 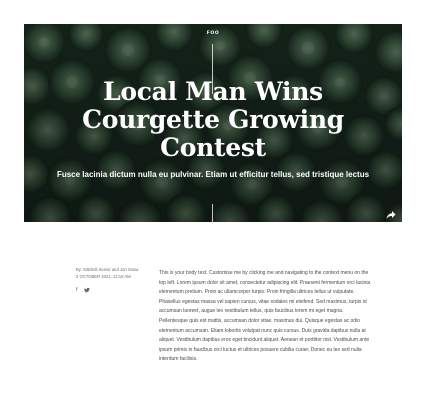 I want to click on author-names: By: Mitchell Senior and Jon Snow, so click(x=107, y=269).